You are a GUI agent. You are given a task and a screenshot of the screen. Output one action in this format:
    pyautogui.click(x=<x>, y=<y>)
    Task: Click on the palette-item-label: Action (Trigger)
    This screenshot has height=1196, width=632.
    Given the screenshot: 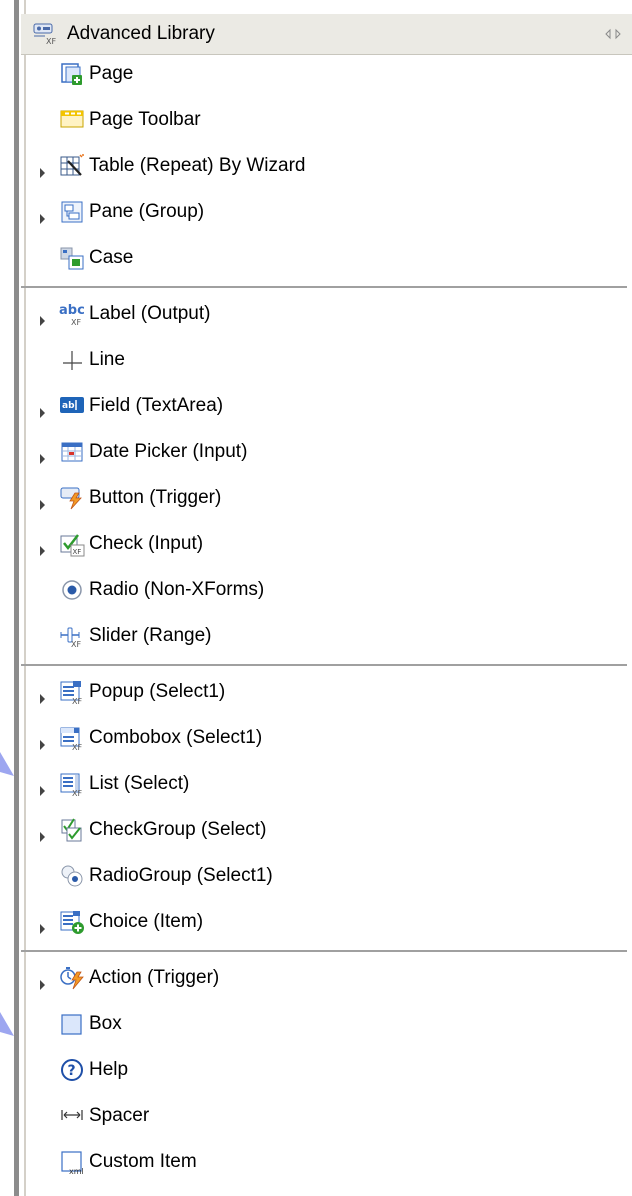 What is the action you would take?
    pyautogui.click(x=154, y=977)
    